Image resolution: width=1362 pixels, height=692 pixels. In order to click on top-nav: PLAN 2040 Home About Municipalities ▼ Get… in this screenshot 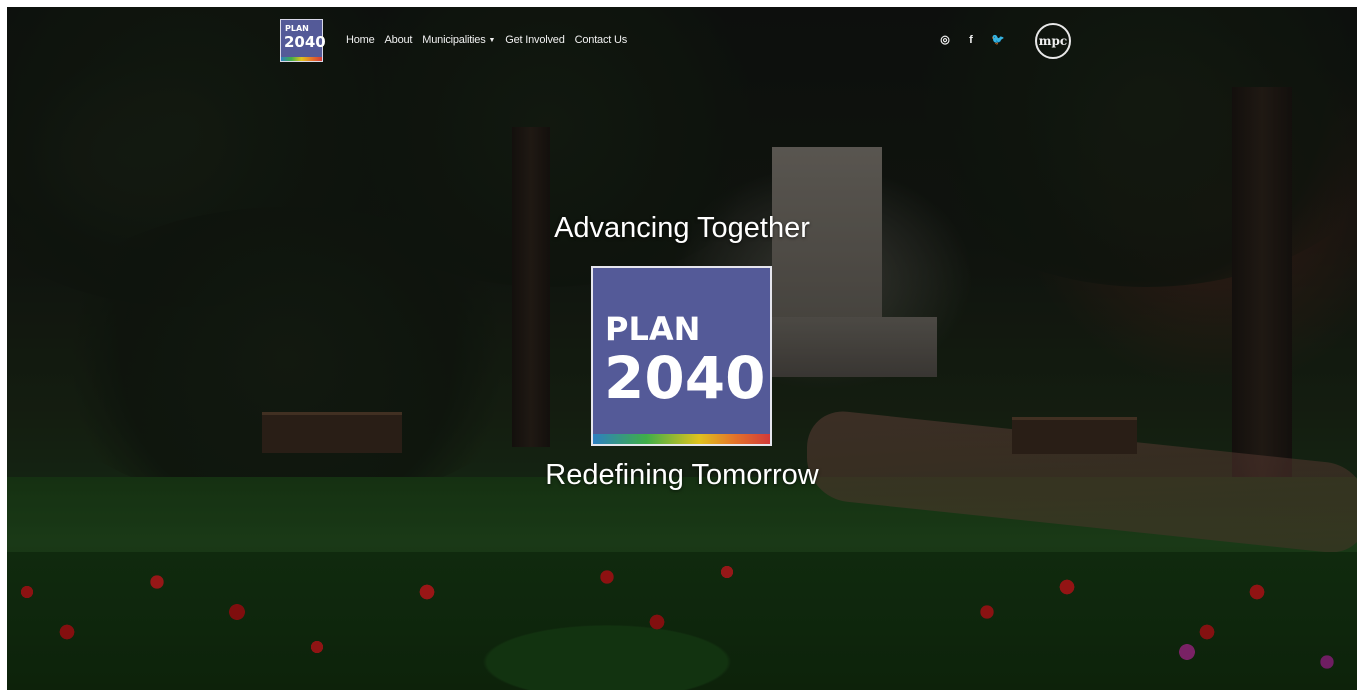, I will do `click(682, 42)`.